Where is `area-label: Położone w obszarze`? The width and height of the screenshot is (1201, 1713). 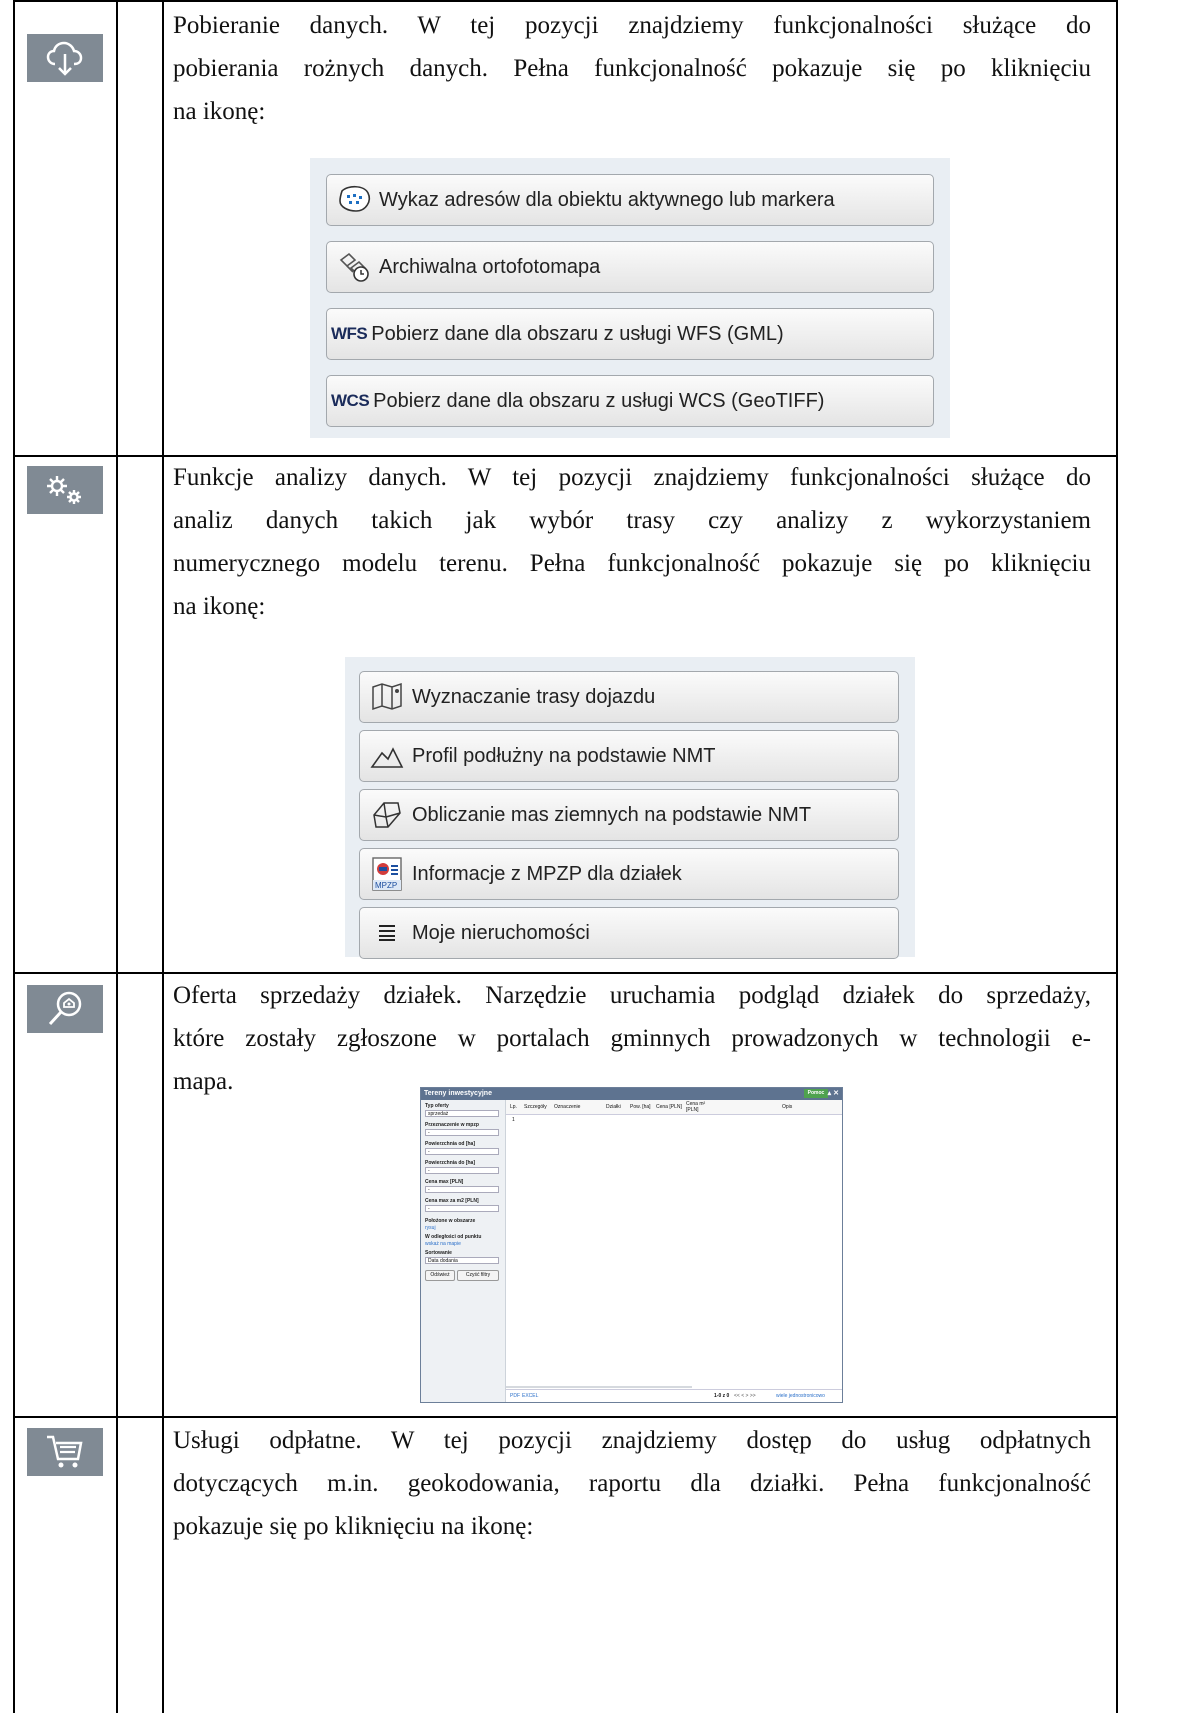 area-label: Położone w obszarze is located at coordinates (450, 1221).